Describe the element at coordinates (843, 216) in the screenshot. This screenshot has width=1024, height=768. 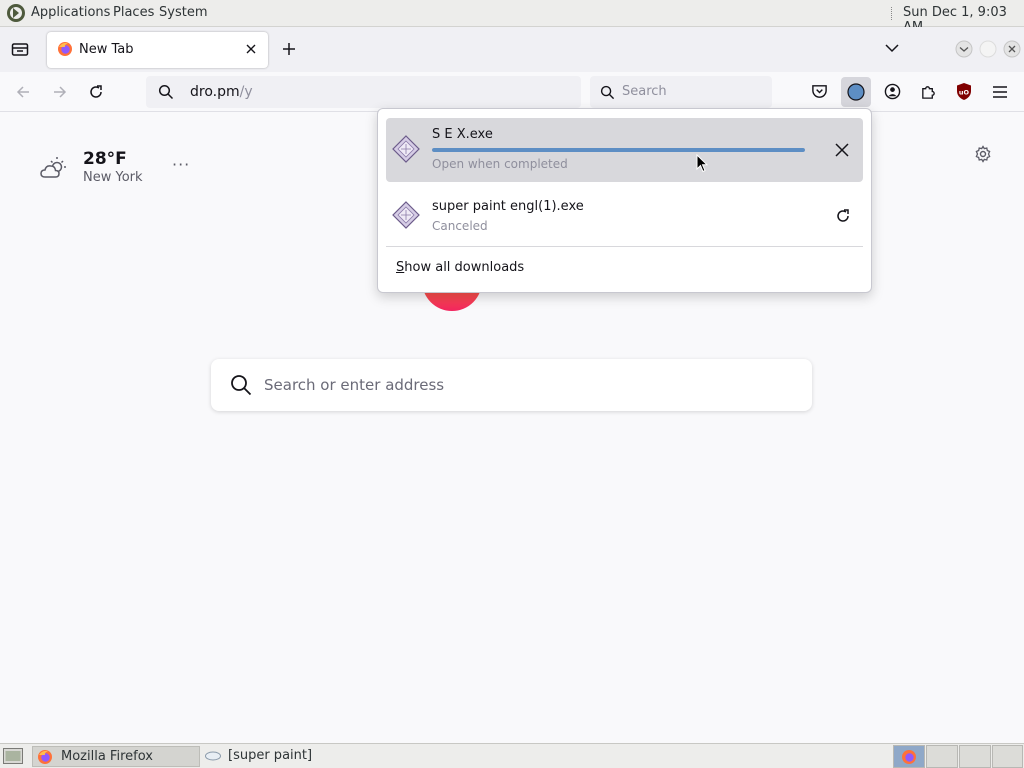
I see `retry-icon` at that location.